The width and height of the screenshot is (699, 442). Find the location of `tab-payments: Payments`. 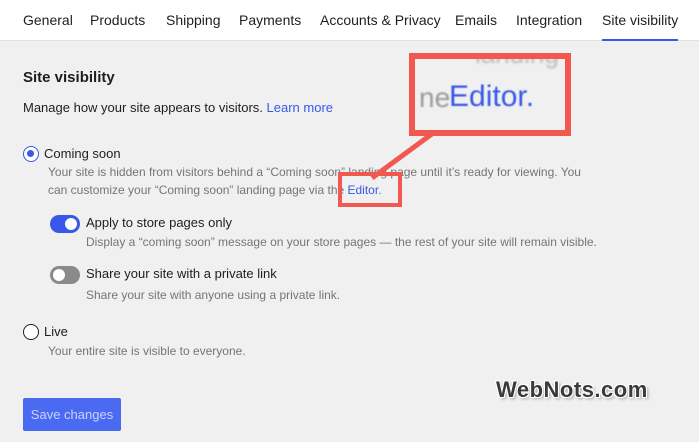

tab-payments: Payments is located at coordinates (270, 20).